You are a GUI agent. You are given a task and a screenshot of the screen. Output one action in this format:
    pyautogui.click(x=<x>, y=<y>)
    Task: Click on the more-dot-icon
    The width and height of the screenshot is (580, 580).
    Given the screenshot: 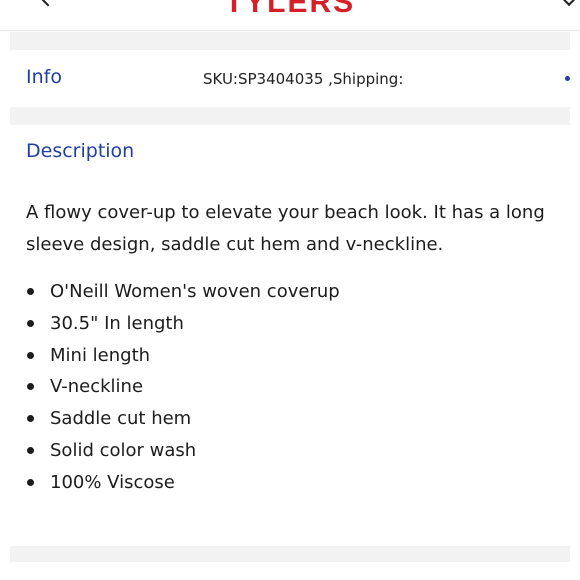 What is the action you would take?
    pyautogui.click(x=567, y=78)
    